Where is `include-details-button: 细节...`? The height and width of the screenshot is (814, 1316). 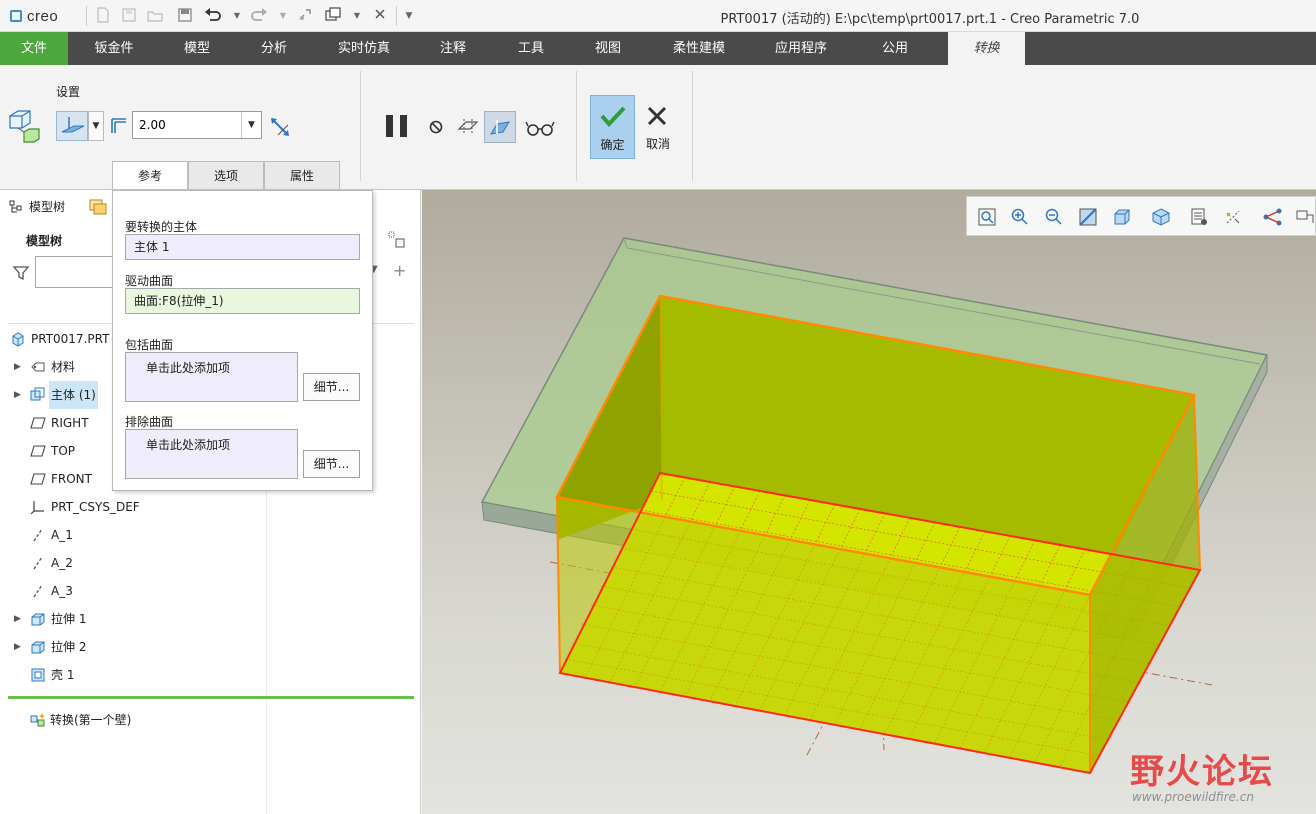
include-details-button: 细节... is located at coordinates (331, 387).